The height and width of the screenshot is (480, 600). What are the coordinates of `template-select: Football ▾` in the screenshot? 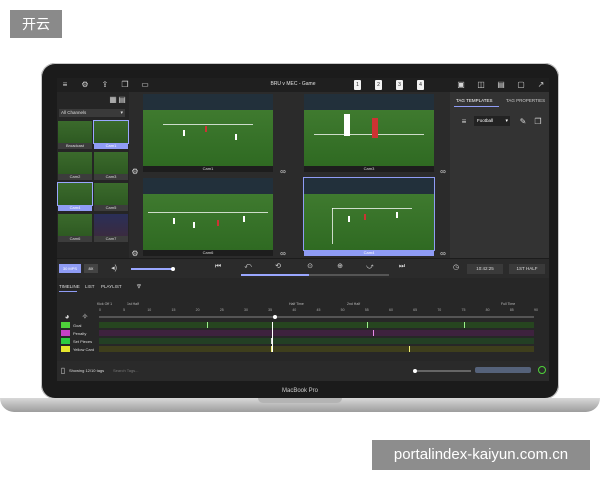 It's located at (492, 121).